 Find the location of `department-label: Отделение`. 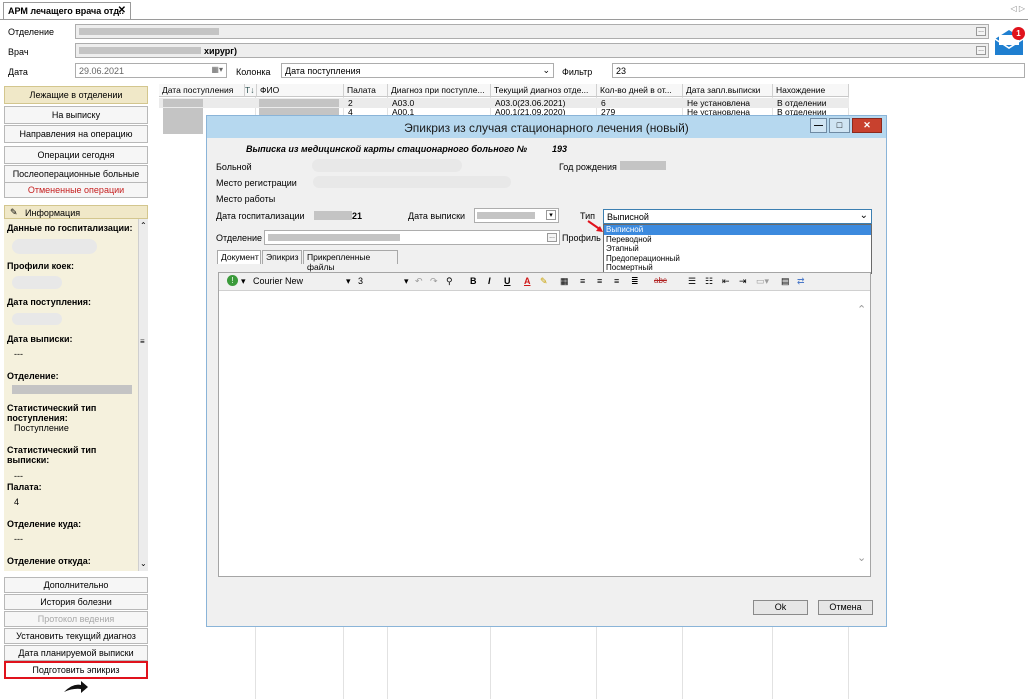

department-label: Отделение is located at coordinates (239, 238).